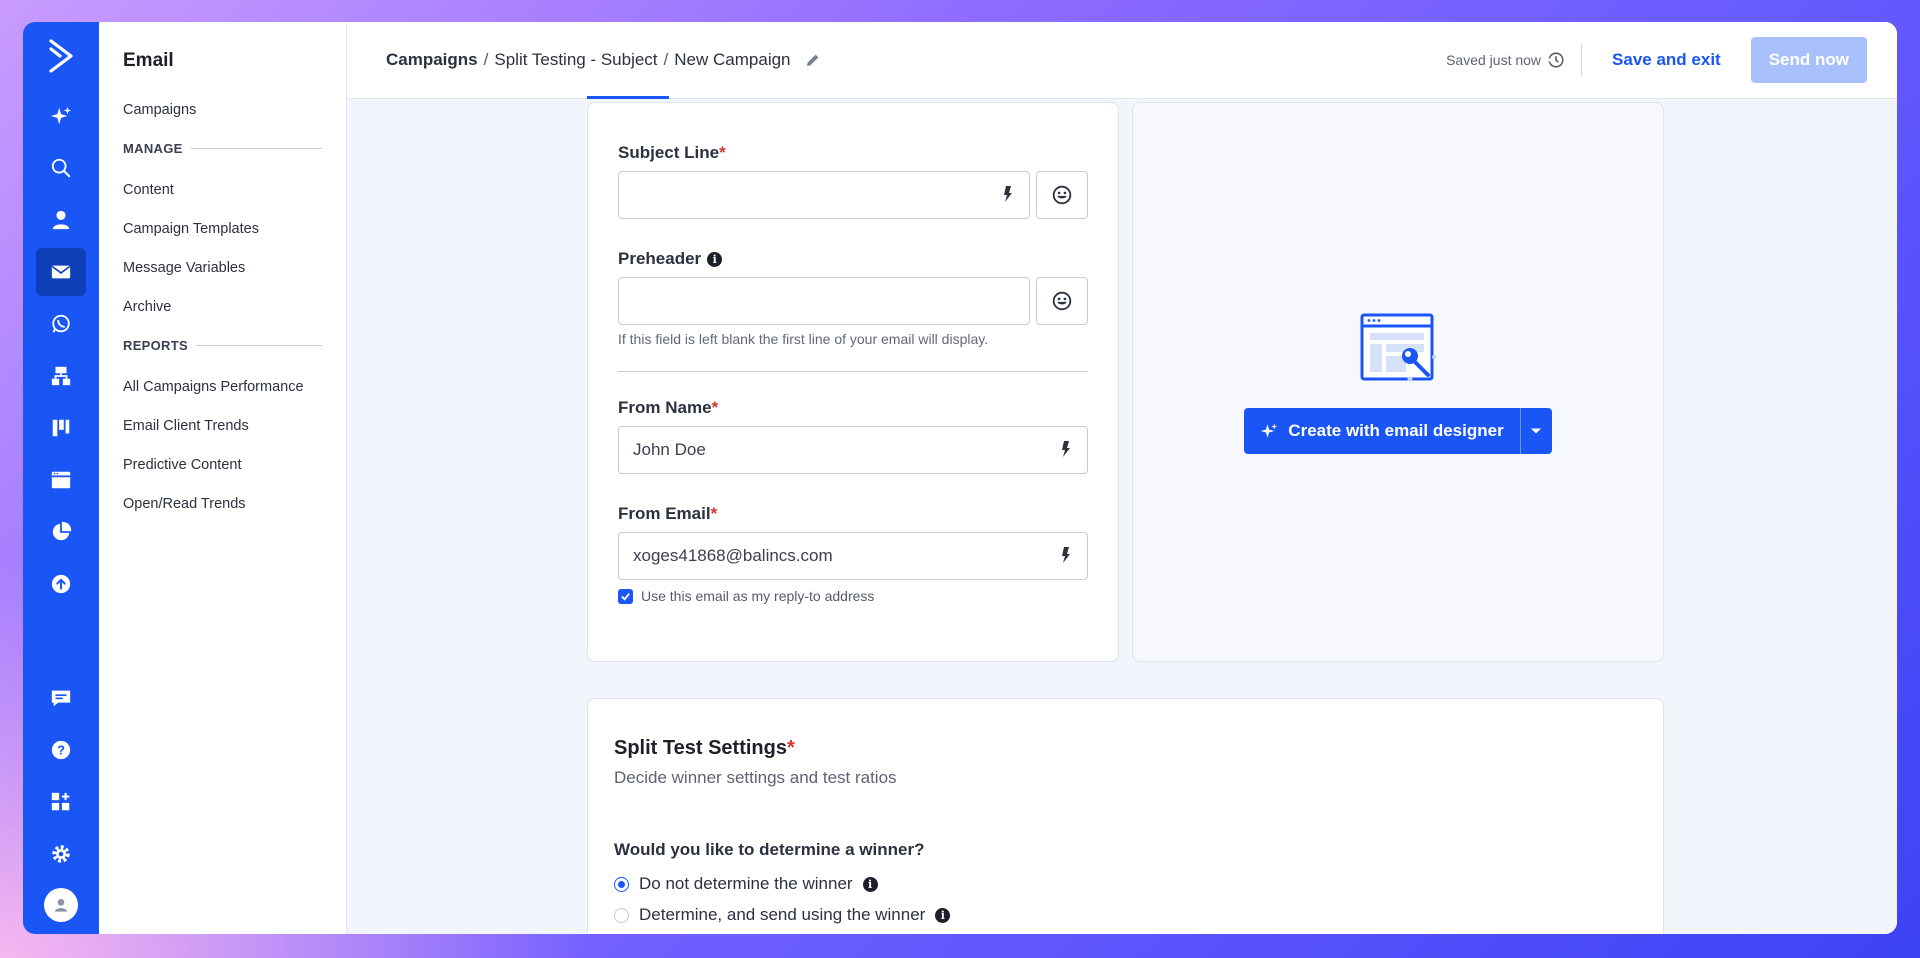  I want to click on winner-option-determine: Determine, and send using the winner i, so click(1125, 915).